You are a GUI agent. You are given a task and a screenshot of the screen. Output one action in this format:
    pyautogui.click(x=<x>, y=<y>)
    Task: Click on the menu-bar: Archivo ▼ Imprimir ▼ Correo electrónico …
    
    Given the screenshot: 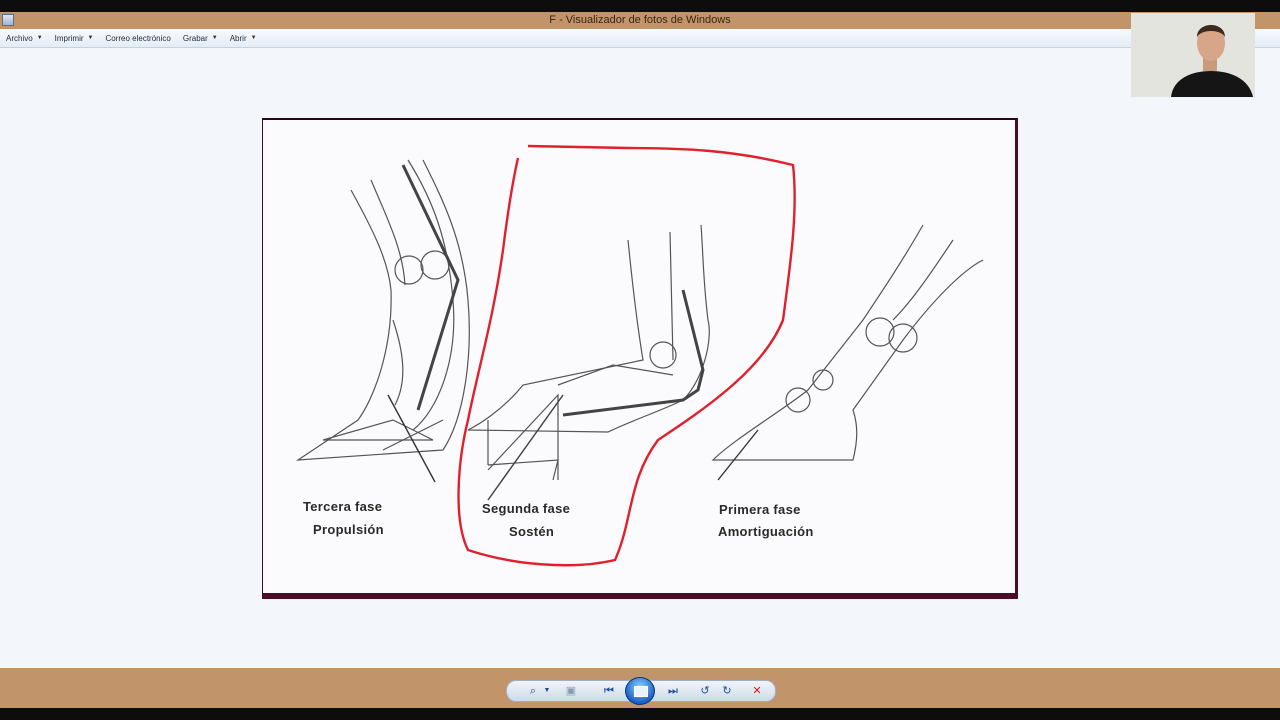 What is the action you would take?
    pyautogui.click(x=640, y=38)
    